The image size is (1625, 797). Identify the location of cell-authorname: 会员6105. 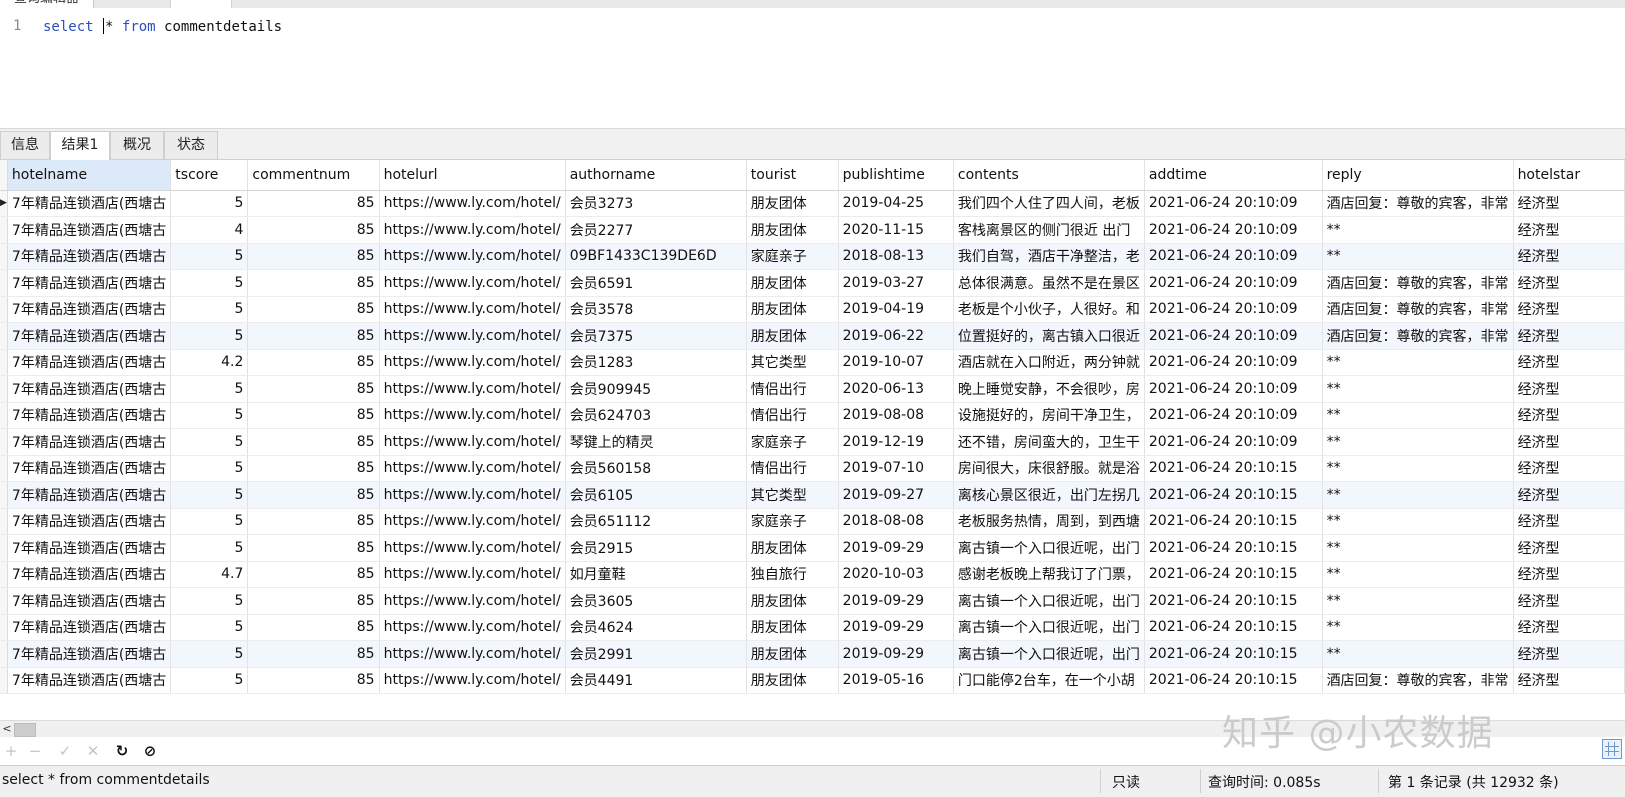
(656, 495).